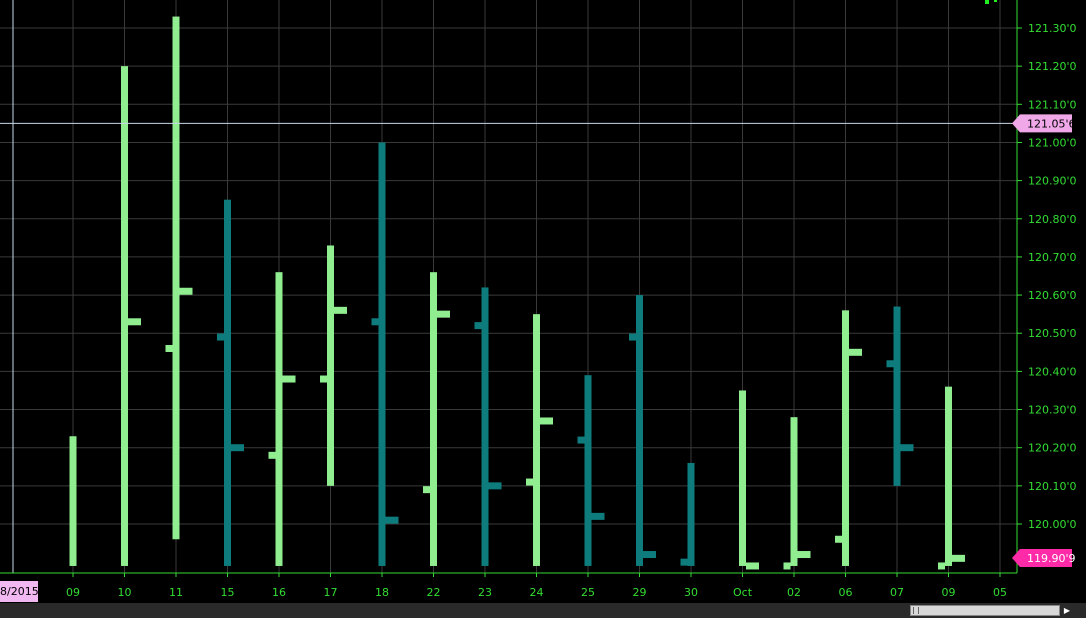 The width and height of the screenshot is (1086, 618). What do you see at coordinates (1052, 257) in the screenshot?
I see `y-tick-label: 120.70'0` at bounding box center [1052, 257].